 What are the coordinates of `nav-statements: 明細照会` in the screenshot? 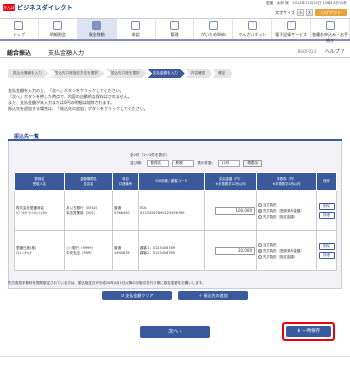 It's located at (58, 29).